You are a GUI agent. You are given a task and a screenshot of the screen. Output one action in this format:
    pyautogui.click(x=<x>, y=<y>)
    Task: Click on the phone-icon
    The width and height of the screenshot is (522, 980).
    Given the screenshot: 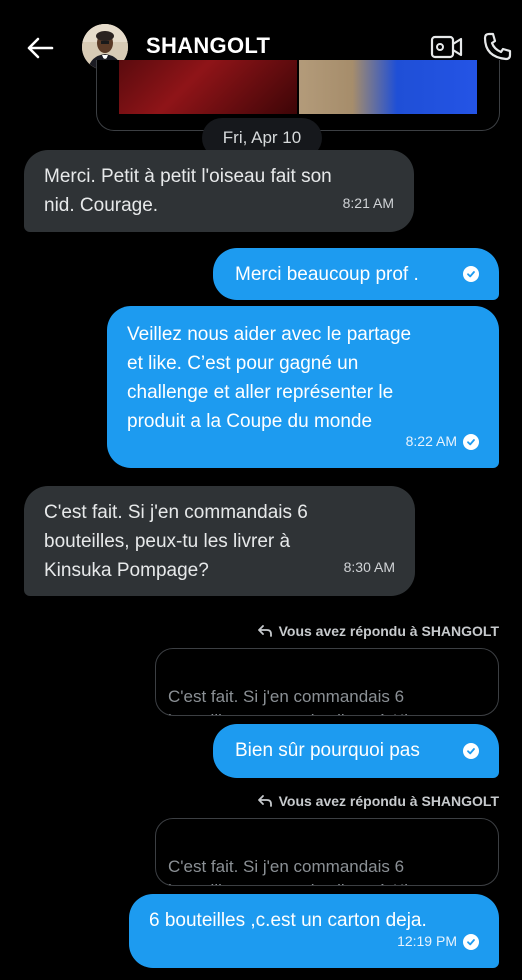 What is the action you would take?
    pyautogui.click(x=497, y=46)
    